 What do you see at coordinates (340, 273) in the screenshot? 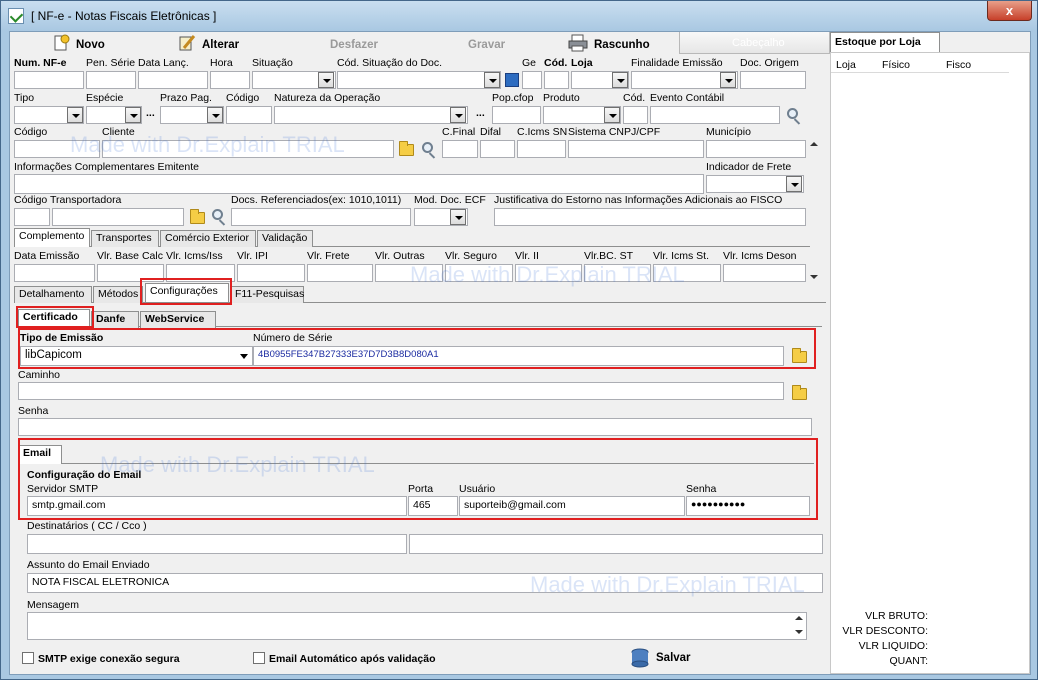
I see `vlr-frete-input` at bounding box center [340, 273].